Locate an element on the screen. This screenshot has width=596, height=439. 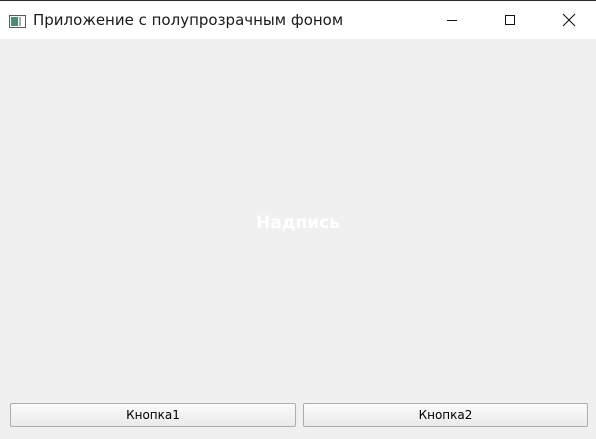
minimize-icon is located at coordinates (452, 20).